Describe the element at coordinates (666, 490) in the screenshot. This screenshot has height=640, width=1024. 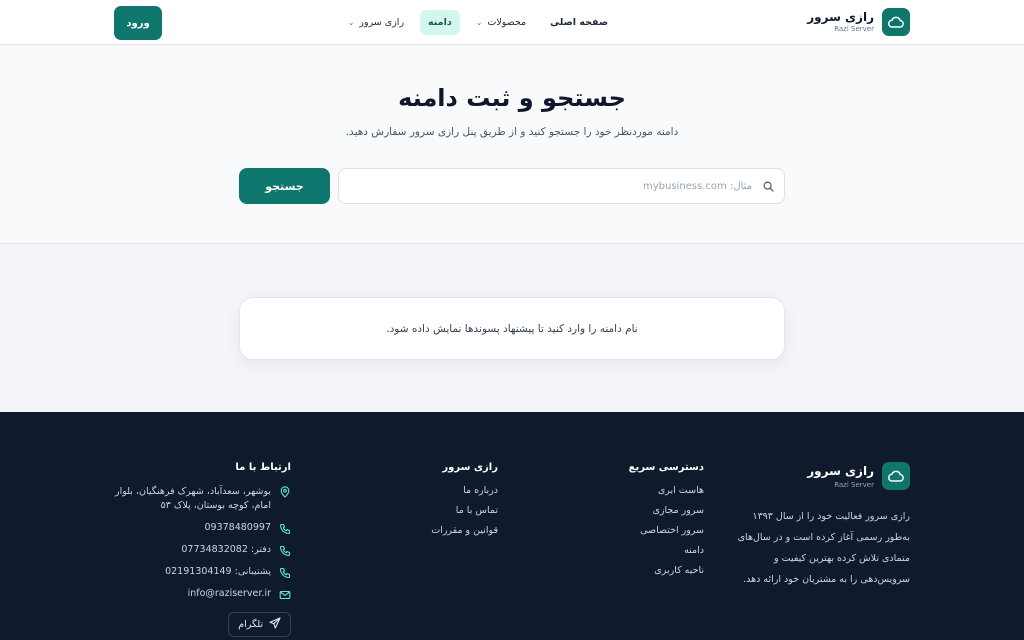
I see `footer-link-cloud-host: هاست ابری` at that location.